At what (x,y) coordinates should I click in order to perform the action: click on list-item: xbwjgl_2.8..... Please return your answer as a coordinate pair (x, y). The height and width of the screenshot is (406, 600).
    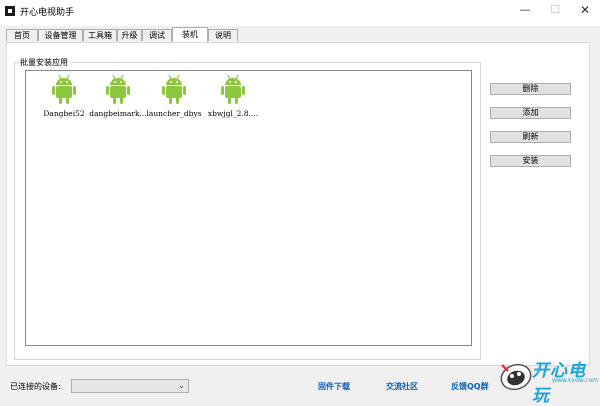
    Looking at the image, I should click on (233, 96).